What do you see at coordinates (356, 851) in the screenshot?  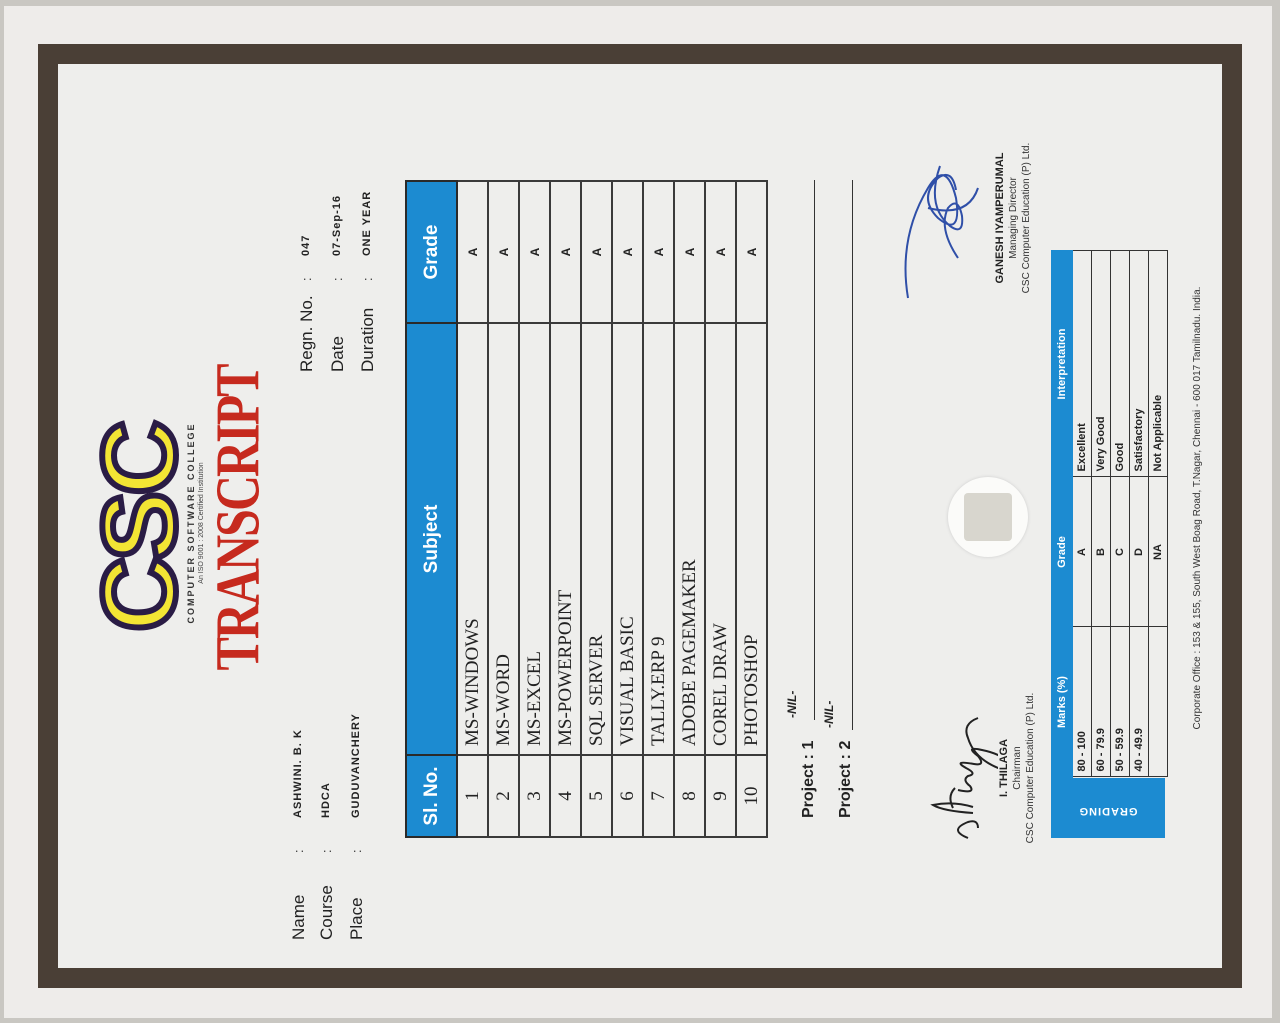 I see `place-colon: :` at bounding box center [356, 851].